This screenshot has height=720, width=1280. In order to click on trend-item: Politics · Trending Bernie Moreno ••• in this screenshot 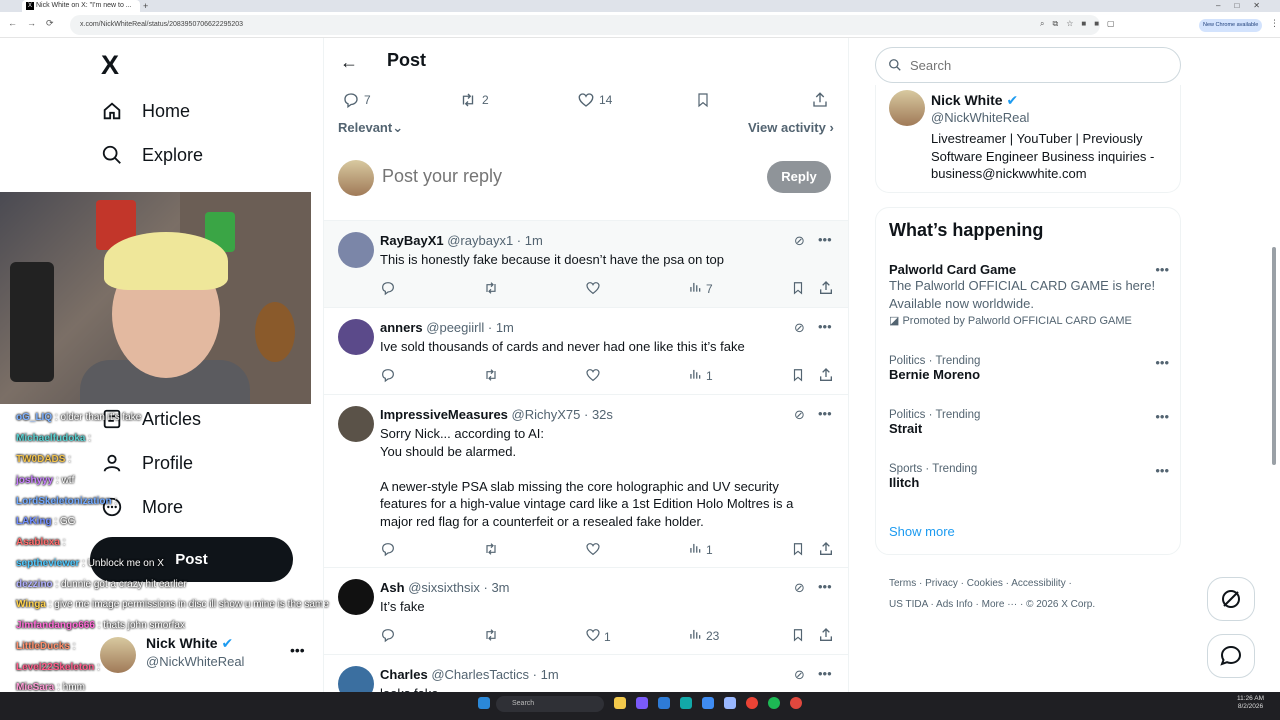, I will do `click(1029, 368)`.